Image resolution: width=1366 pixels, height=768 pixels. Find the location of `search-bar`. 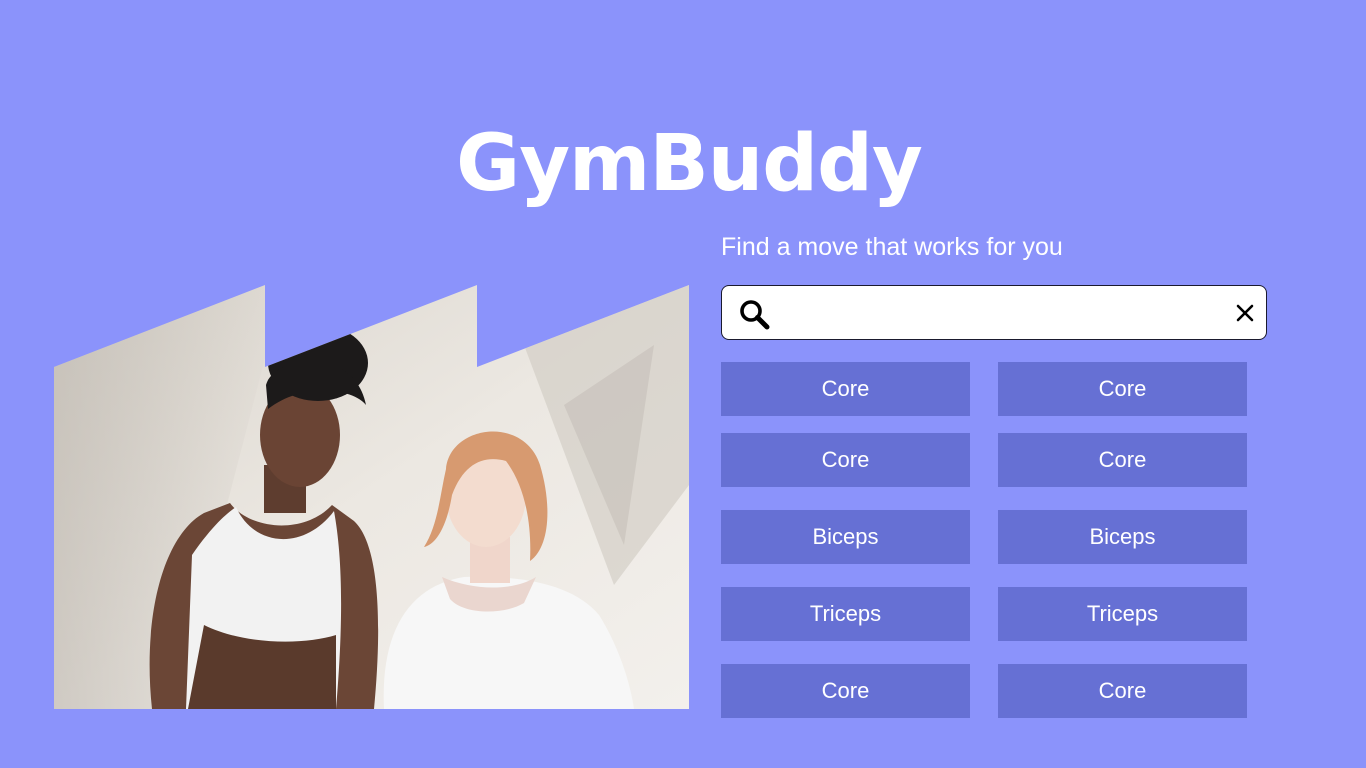

search-bar is located at coordinates (994, 312).